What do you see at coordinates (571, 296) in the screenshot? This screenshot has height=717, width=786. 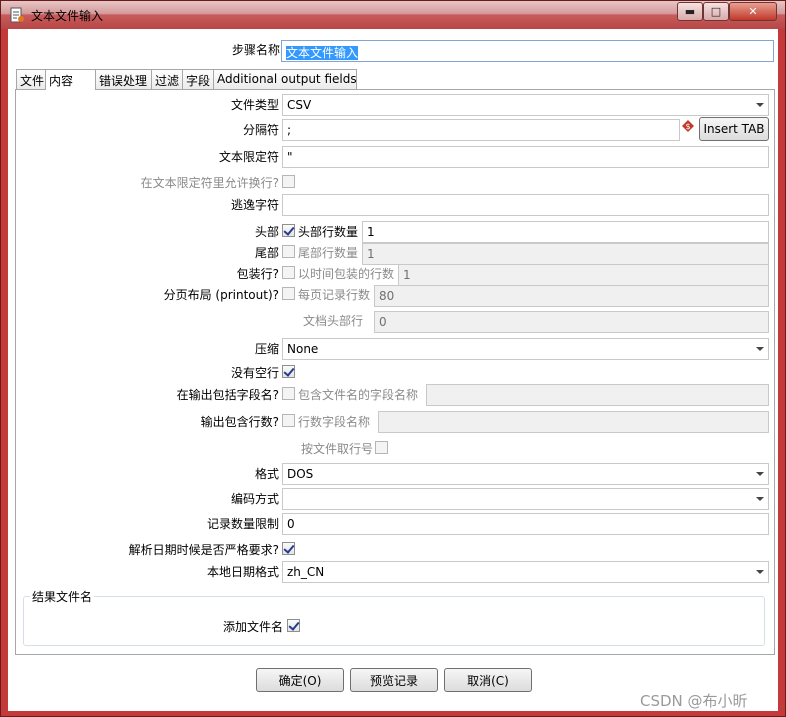 I see `lines-per-page-input: 80` at bounding box center [571, 296].